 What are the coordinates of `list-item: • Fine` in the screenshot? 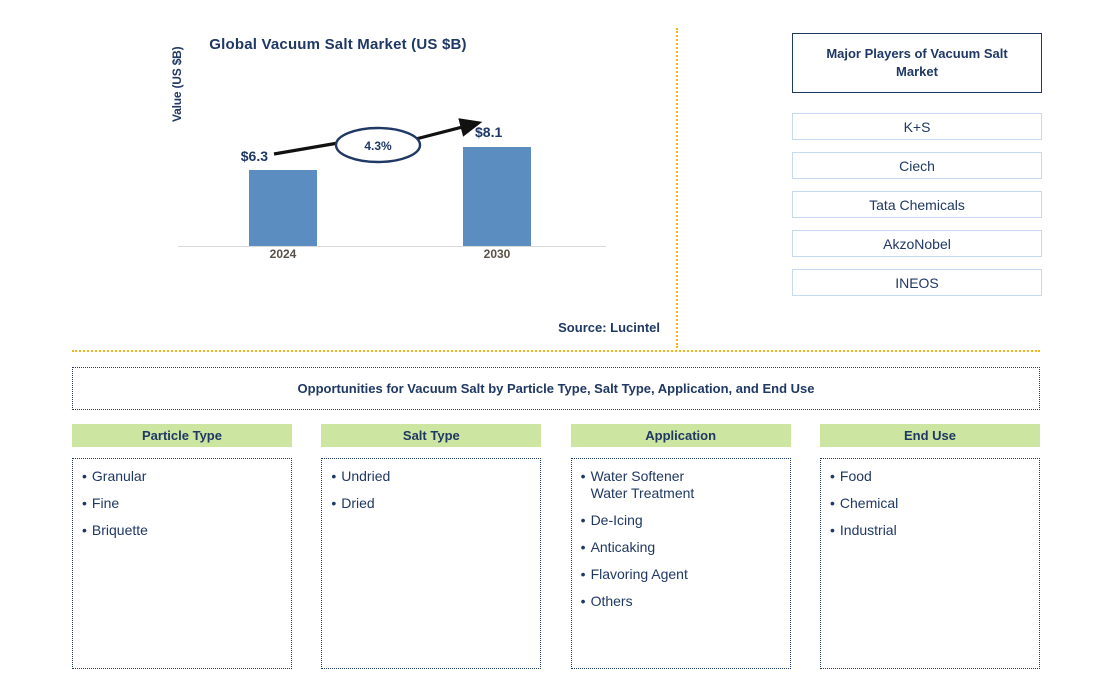 It's located at (181, 503).